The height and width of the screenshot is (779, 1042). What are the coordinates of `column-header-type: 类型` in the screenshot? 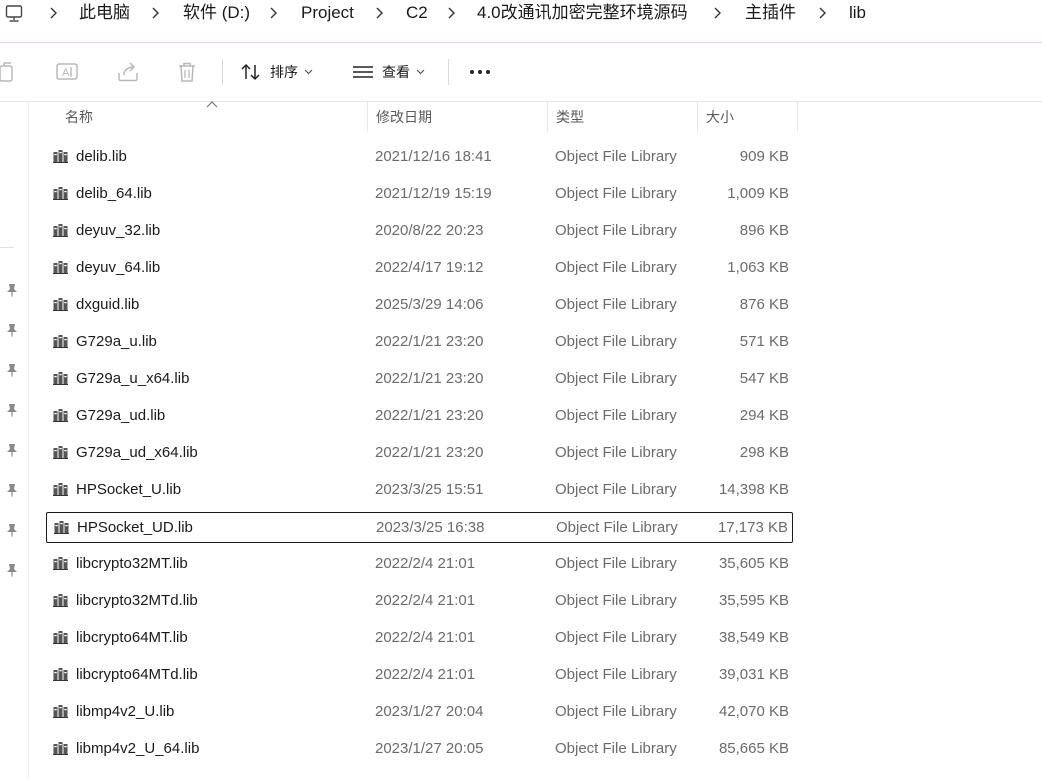 It's located at (623, 117).